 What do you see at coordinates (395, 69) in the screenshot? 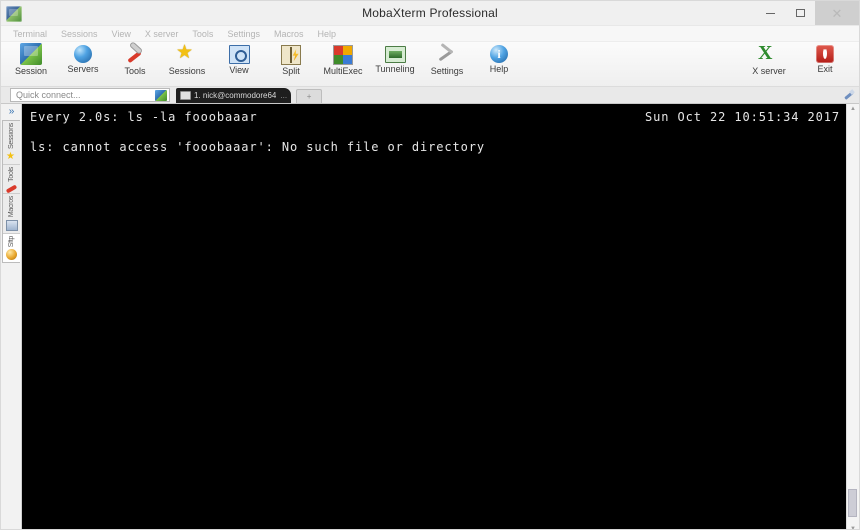
I see `toolbar-label-tunneling: Tunneling` at bounding box center [395, 69].